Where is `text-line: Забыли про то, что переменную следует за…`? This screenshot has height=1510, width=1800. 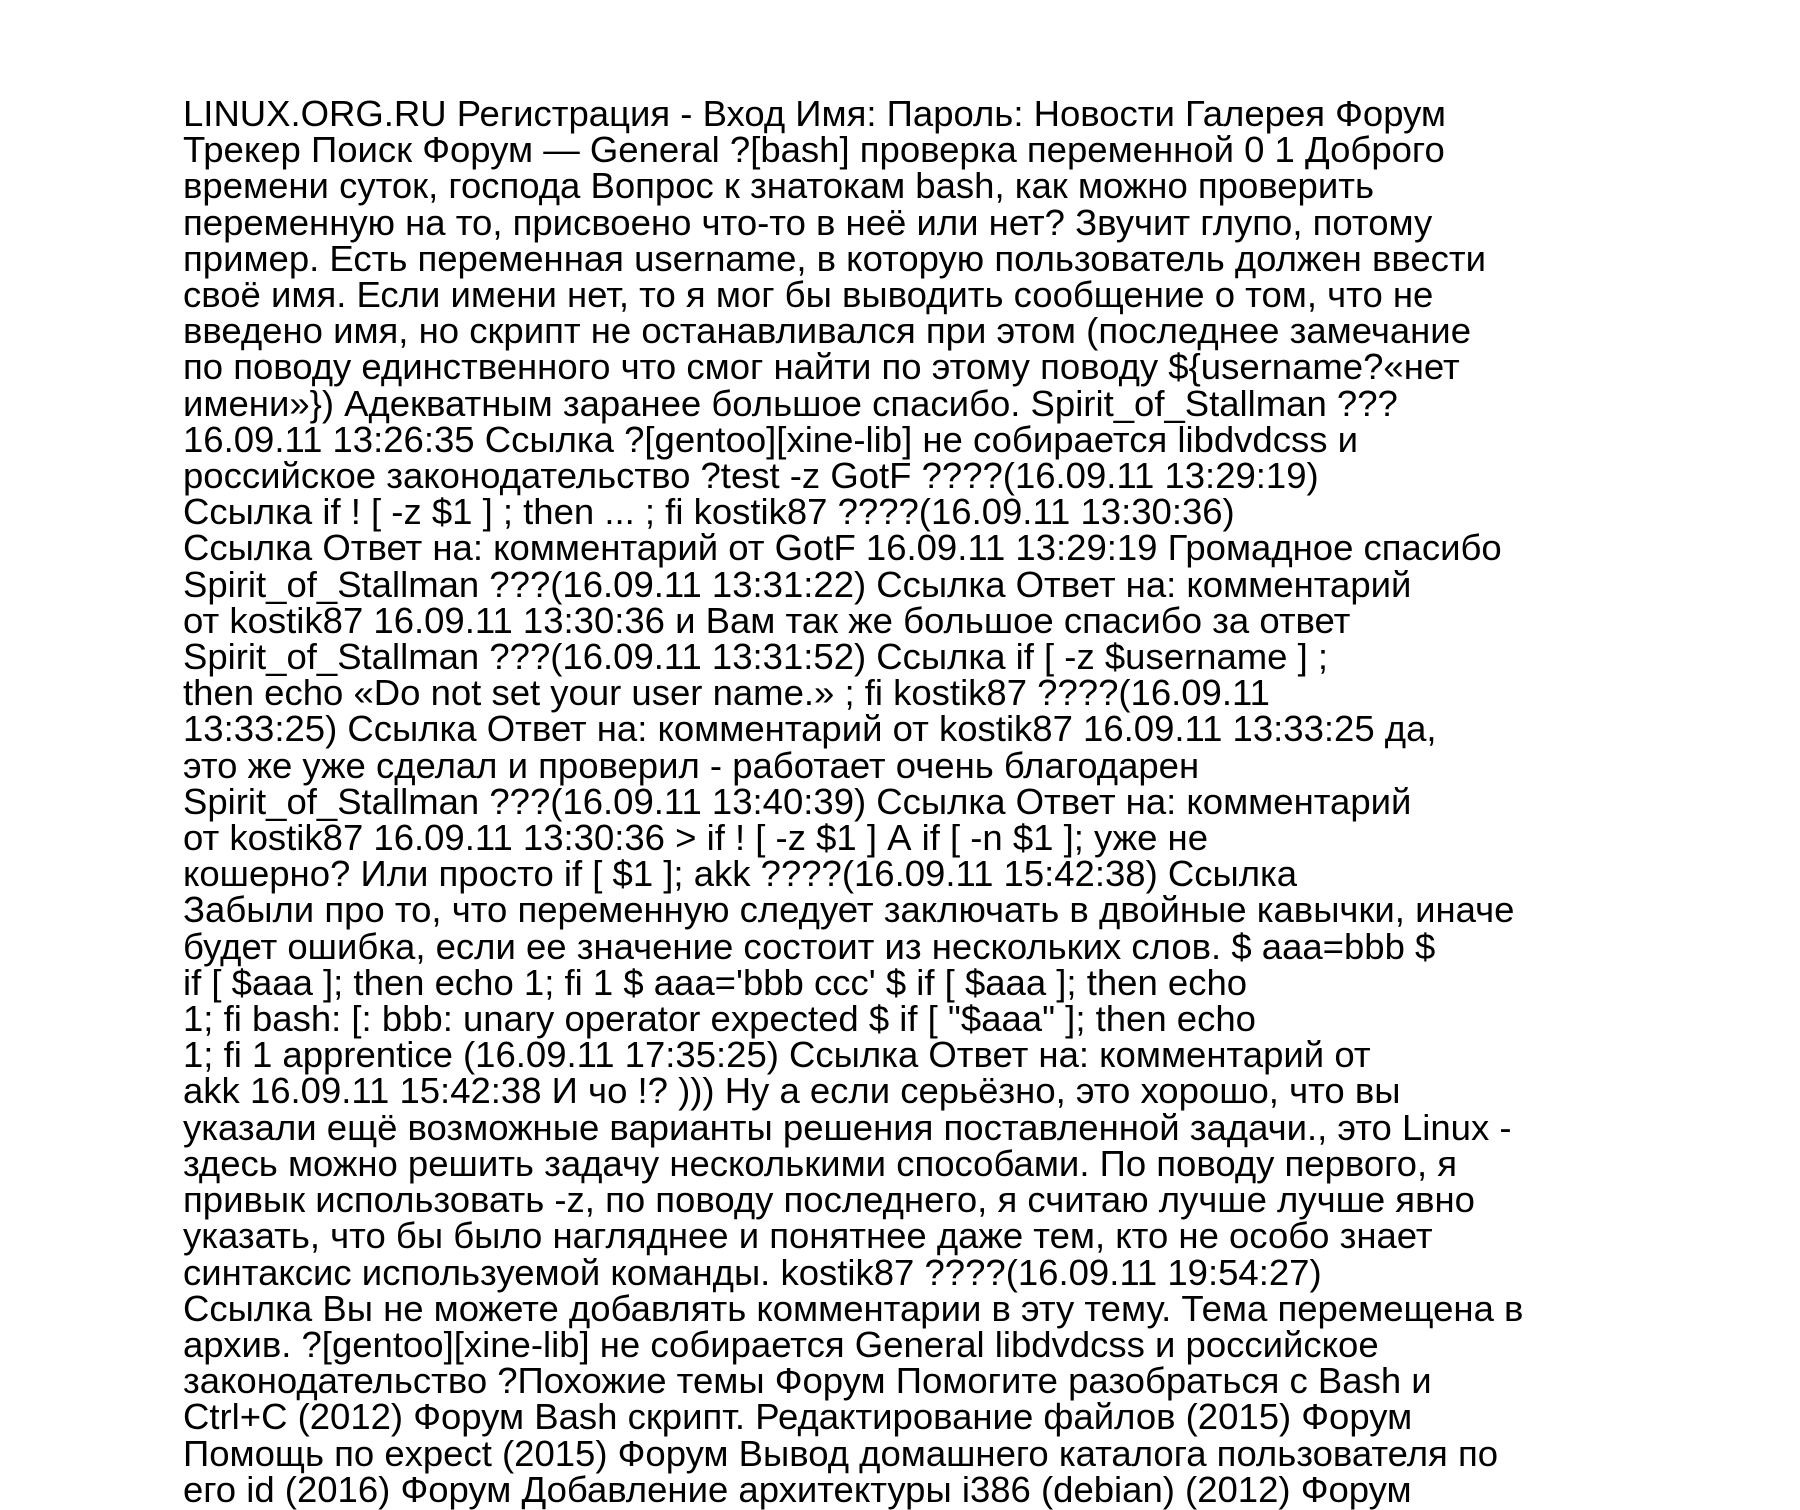
text-line: Забыли про то, что переменную следует за… is located at coordinates (849, 910).